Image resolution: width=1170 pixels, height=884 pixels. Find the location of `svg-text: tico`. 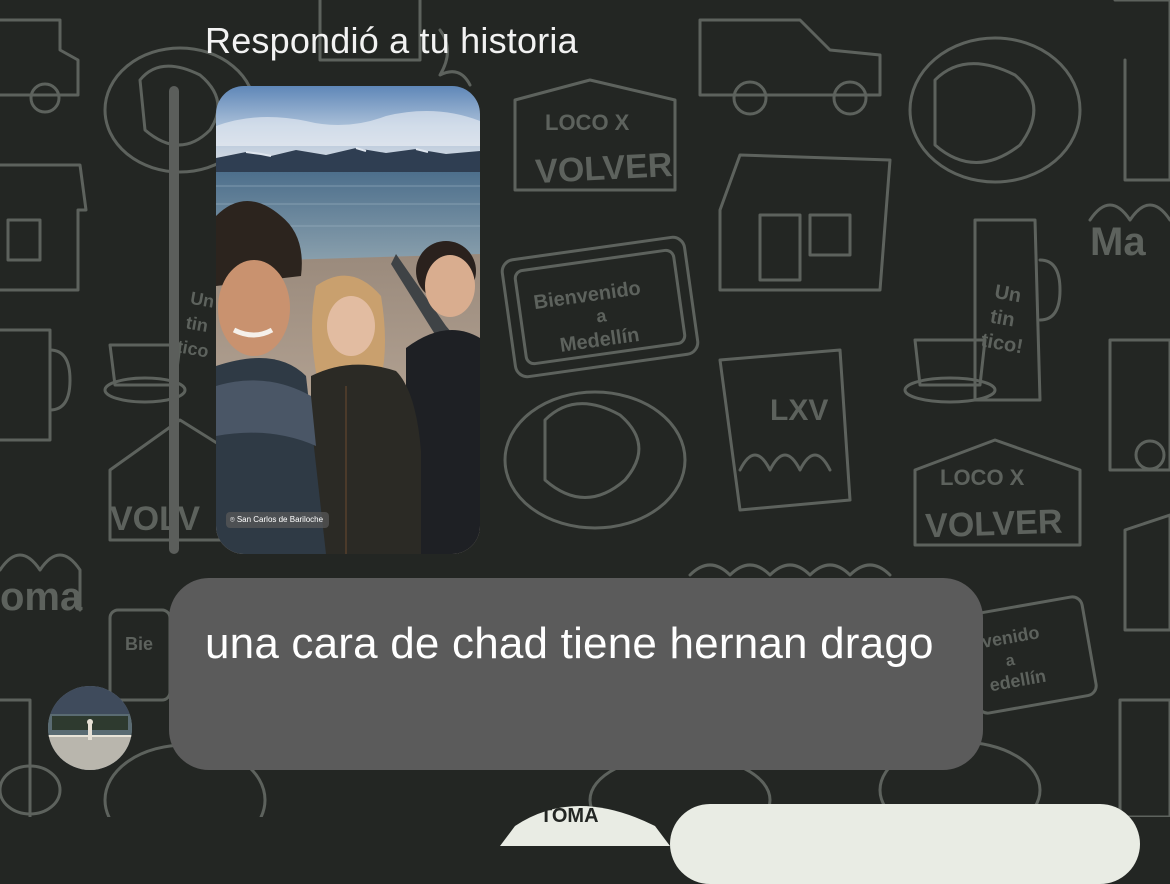

svg-text: tico is located at coordinates (192, 348).